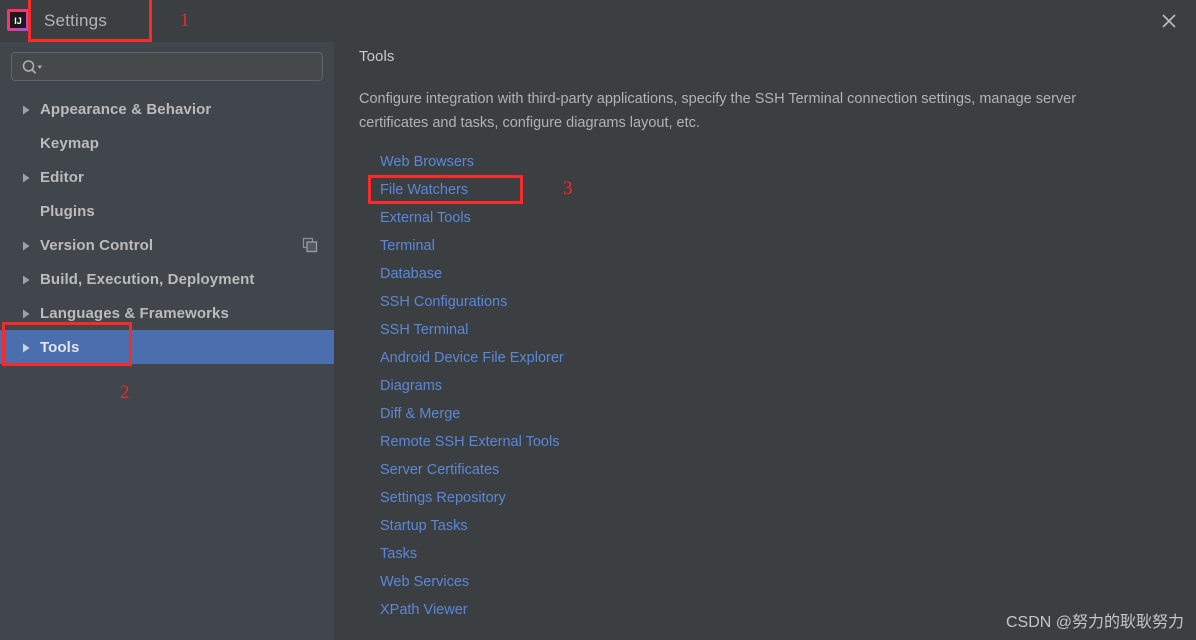 This screenshot has height=640, width=1196. What do you see at coordinates (472, 358) in the screenshot?
I see `link-android-device-file-explorer: Android Device File Explorer` at bounding box center [472, 358].